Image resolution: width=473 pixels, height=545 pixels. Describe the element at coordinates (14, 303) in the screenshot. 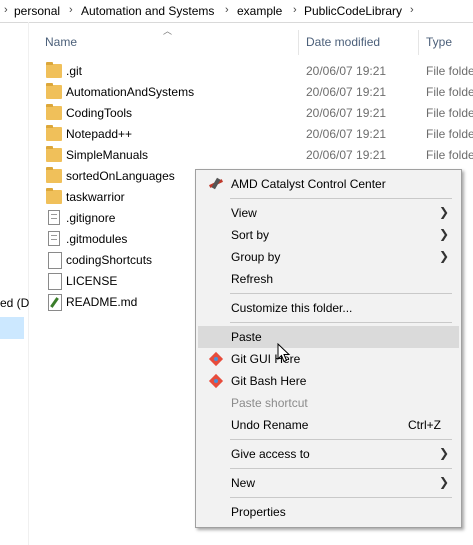

I see `nav-item-drive: ed (D` at that location.